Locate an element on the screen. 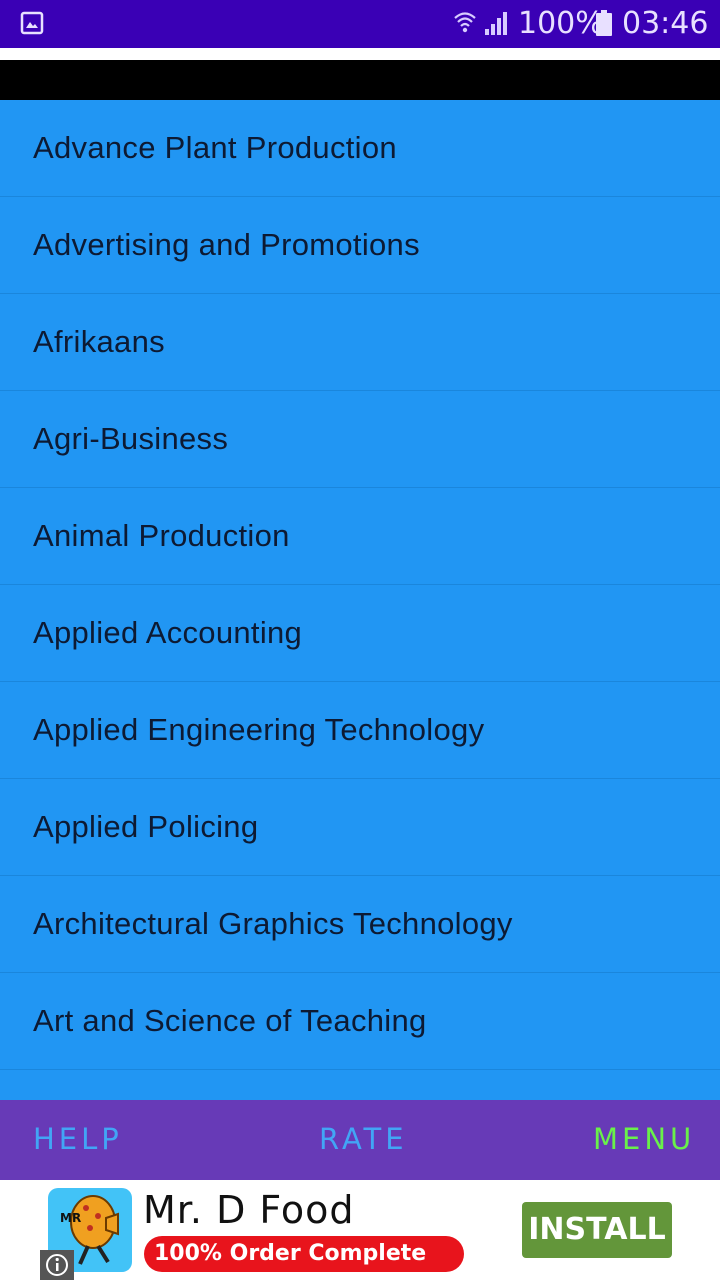 Image resolution: width=720 pixels, height=1280 pixels. list-item: Applied Accounting is located at coordinates (360, 633).